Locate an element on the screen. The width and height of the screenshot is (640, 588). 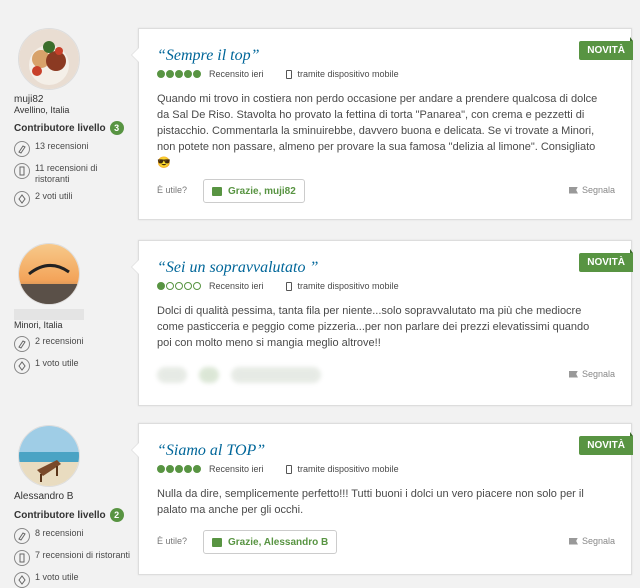
stat-reviews: 8 recensioni is located at coordinates (74, 536).